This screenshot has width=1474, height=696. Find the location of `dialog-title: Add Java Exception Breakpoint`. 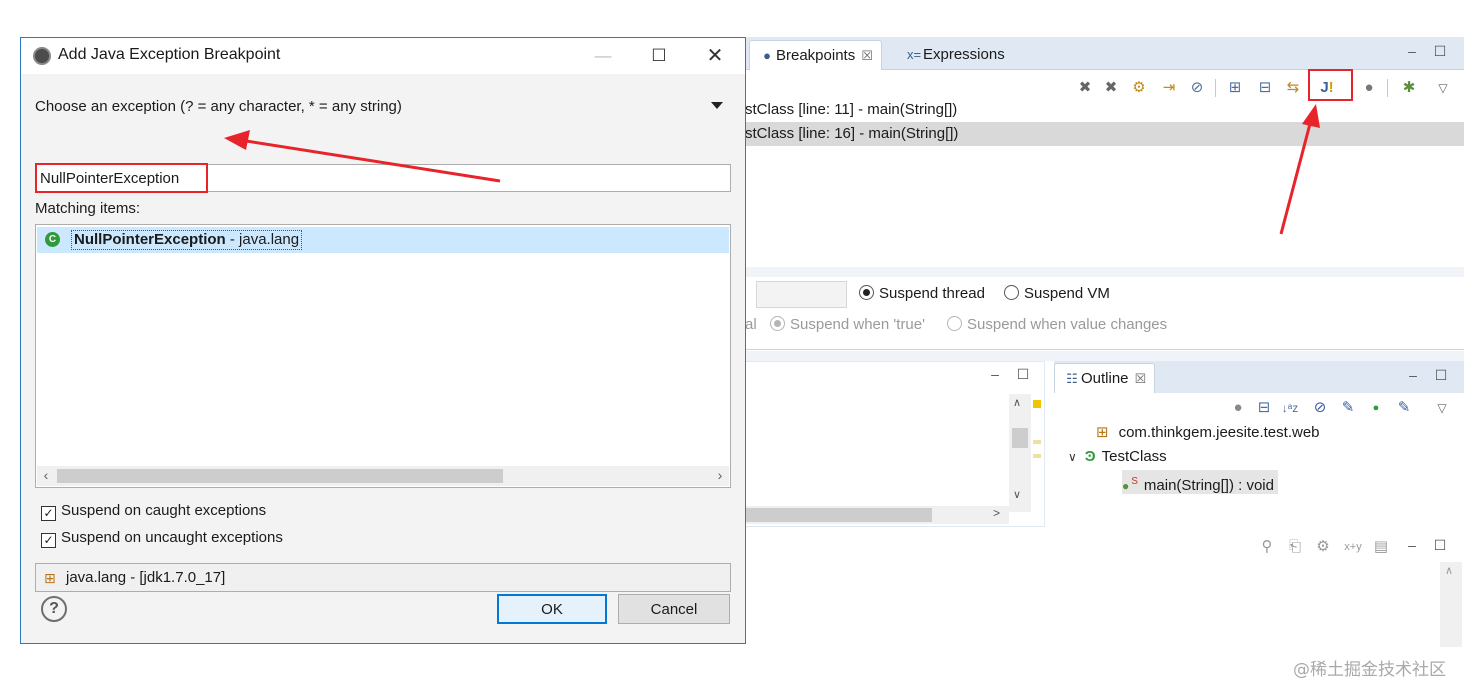

dialog-title: Add Java Exception Breakpoint is located at coordinates (169, 54).